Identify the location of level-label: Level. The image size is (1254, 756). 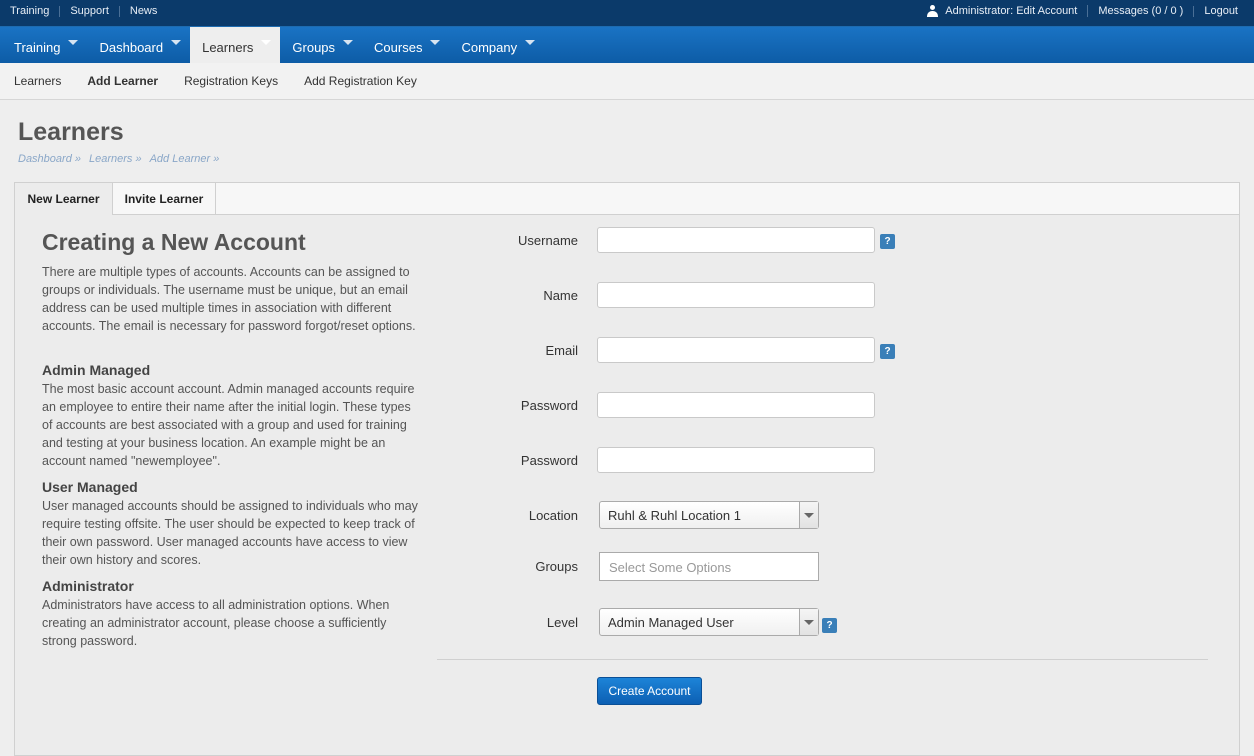
(562, 622).